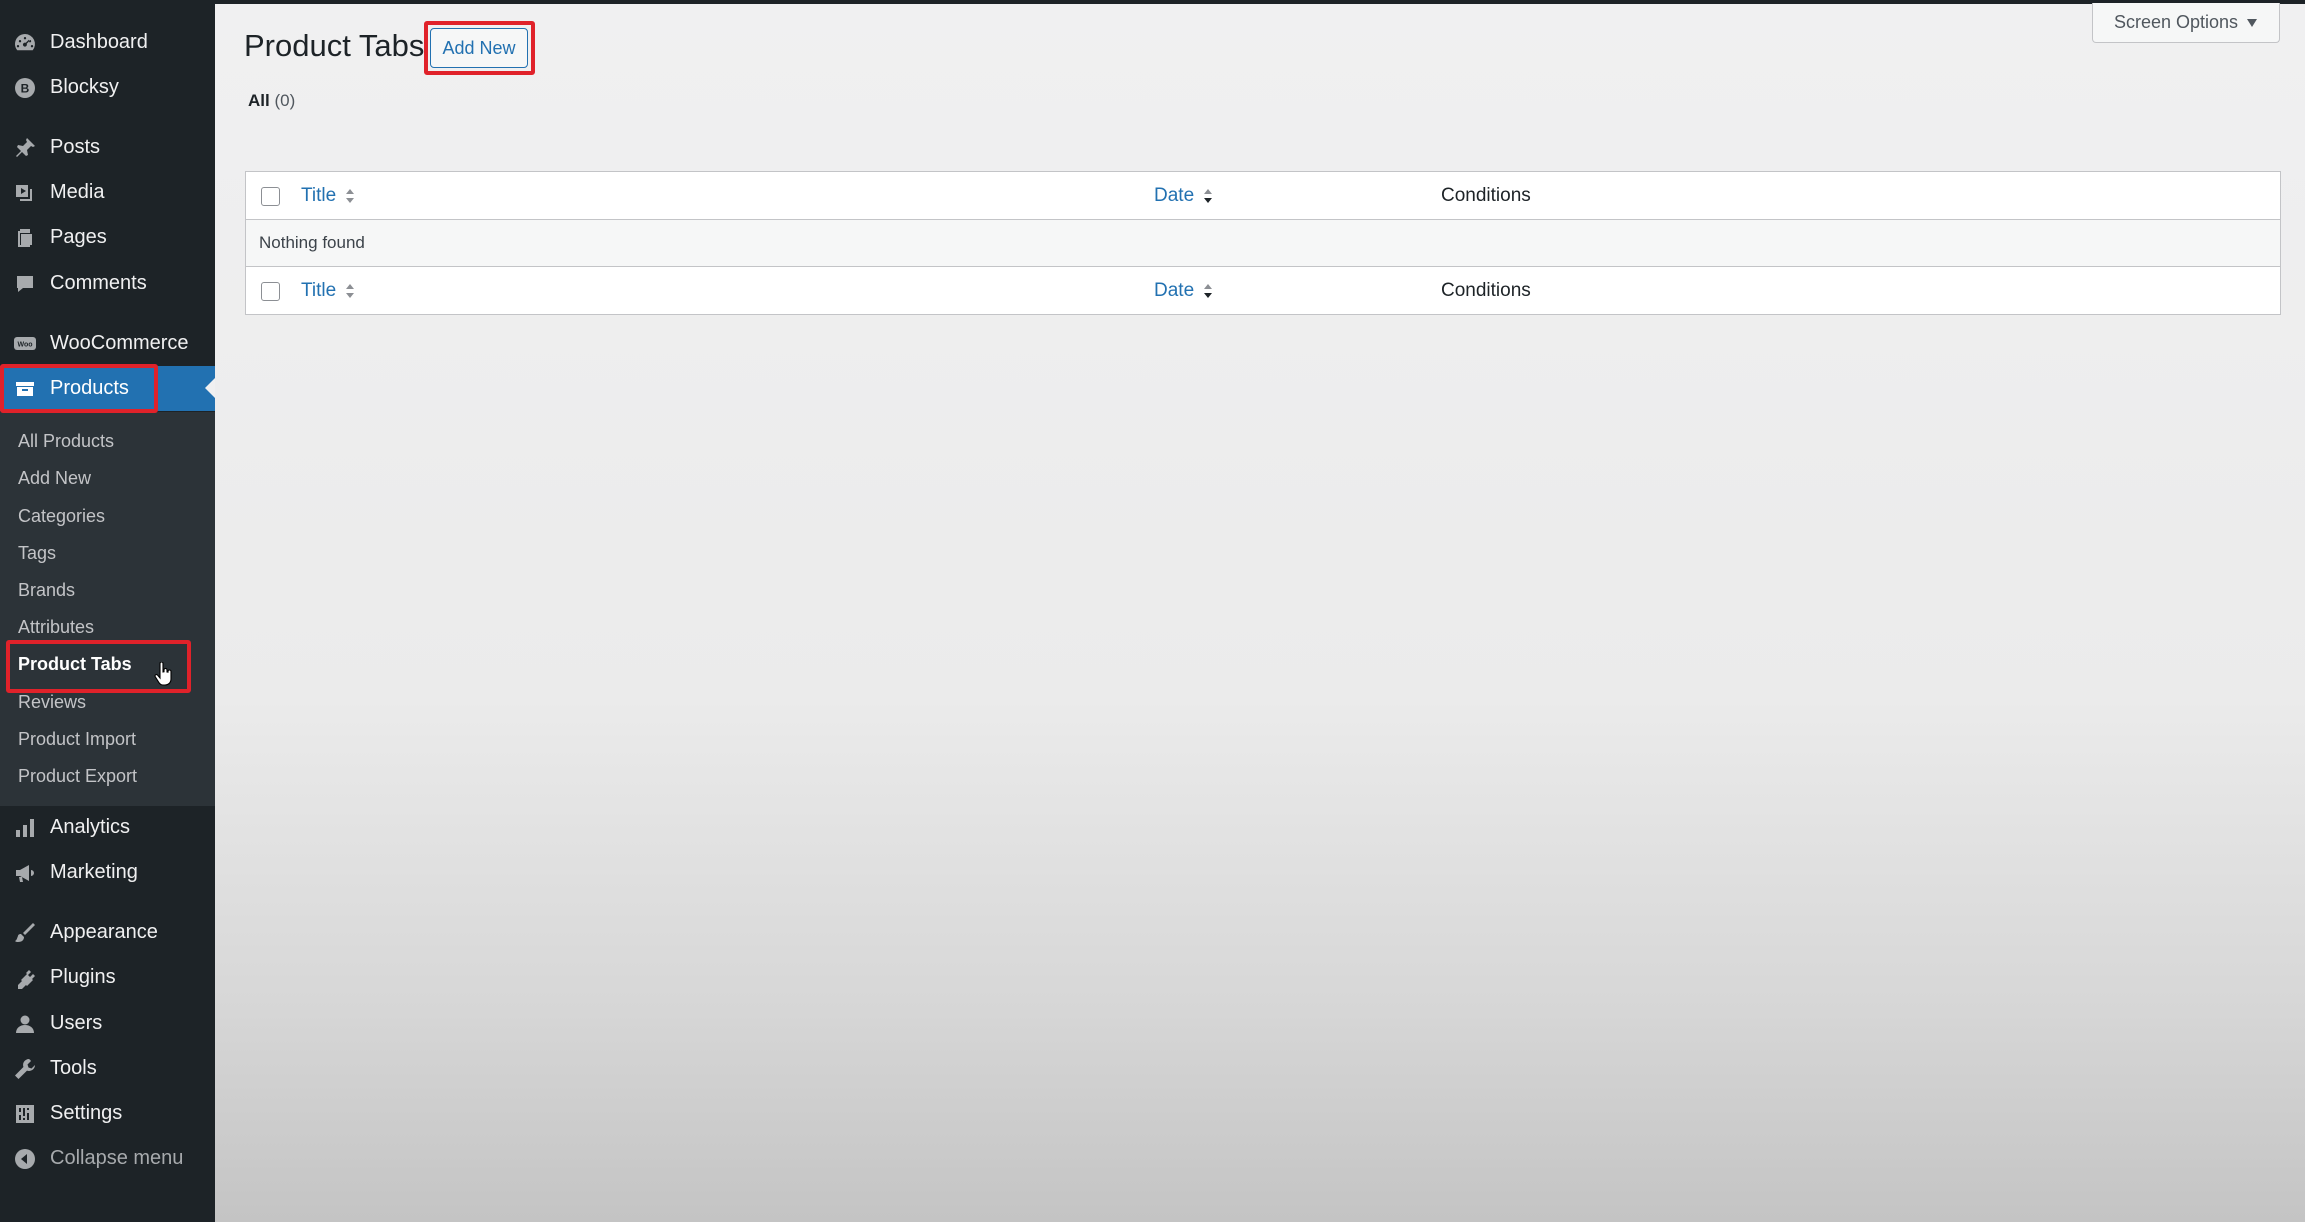 Image resolution: width=2305 pixels, height=1222 pixels. I want to click on submenu-item-attributes: Attributes, so click(56, 627).